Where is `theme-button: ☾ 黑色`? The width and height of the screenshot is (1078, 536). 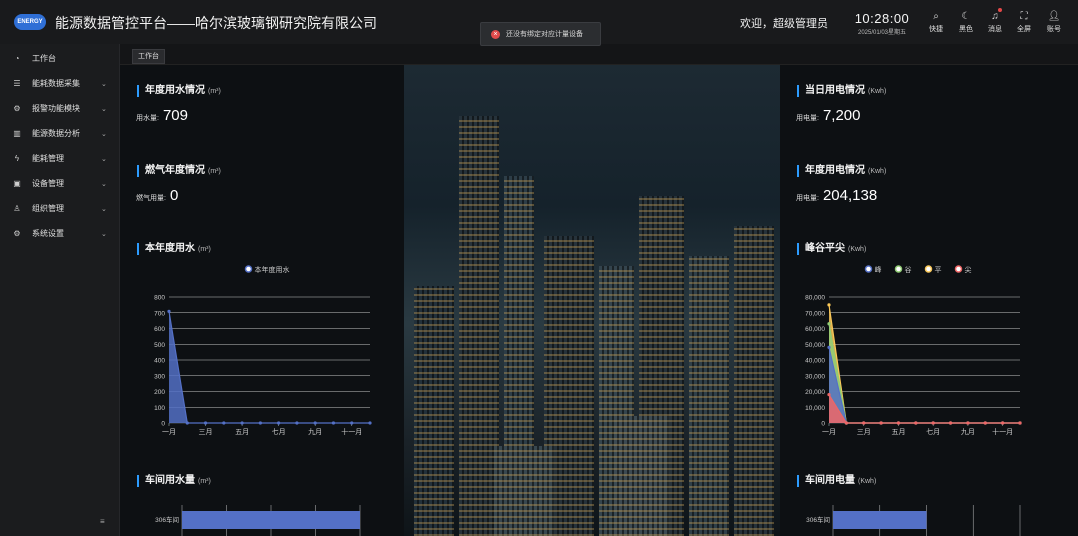 theme-button: ☾ 黑色 is located at coordinates (966, 22).